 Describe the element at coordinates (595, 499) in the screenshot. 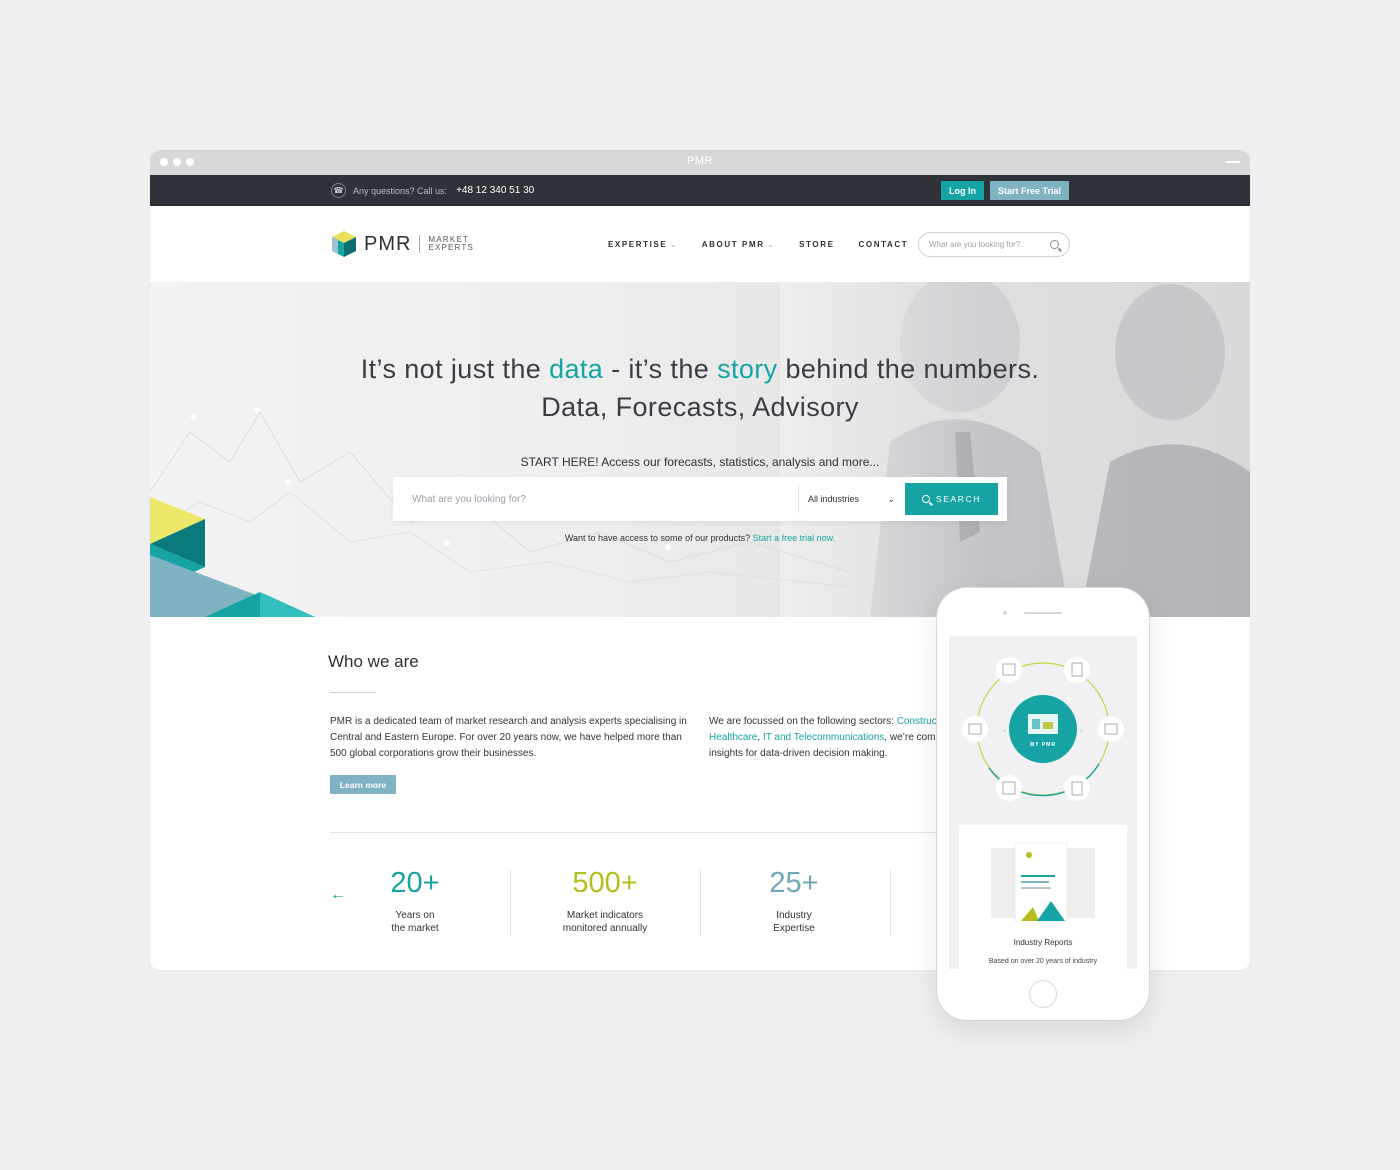

I see `hero-search-input: What are you looking for?` at that location.